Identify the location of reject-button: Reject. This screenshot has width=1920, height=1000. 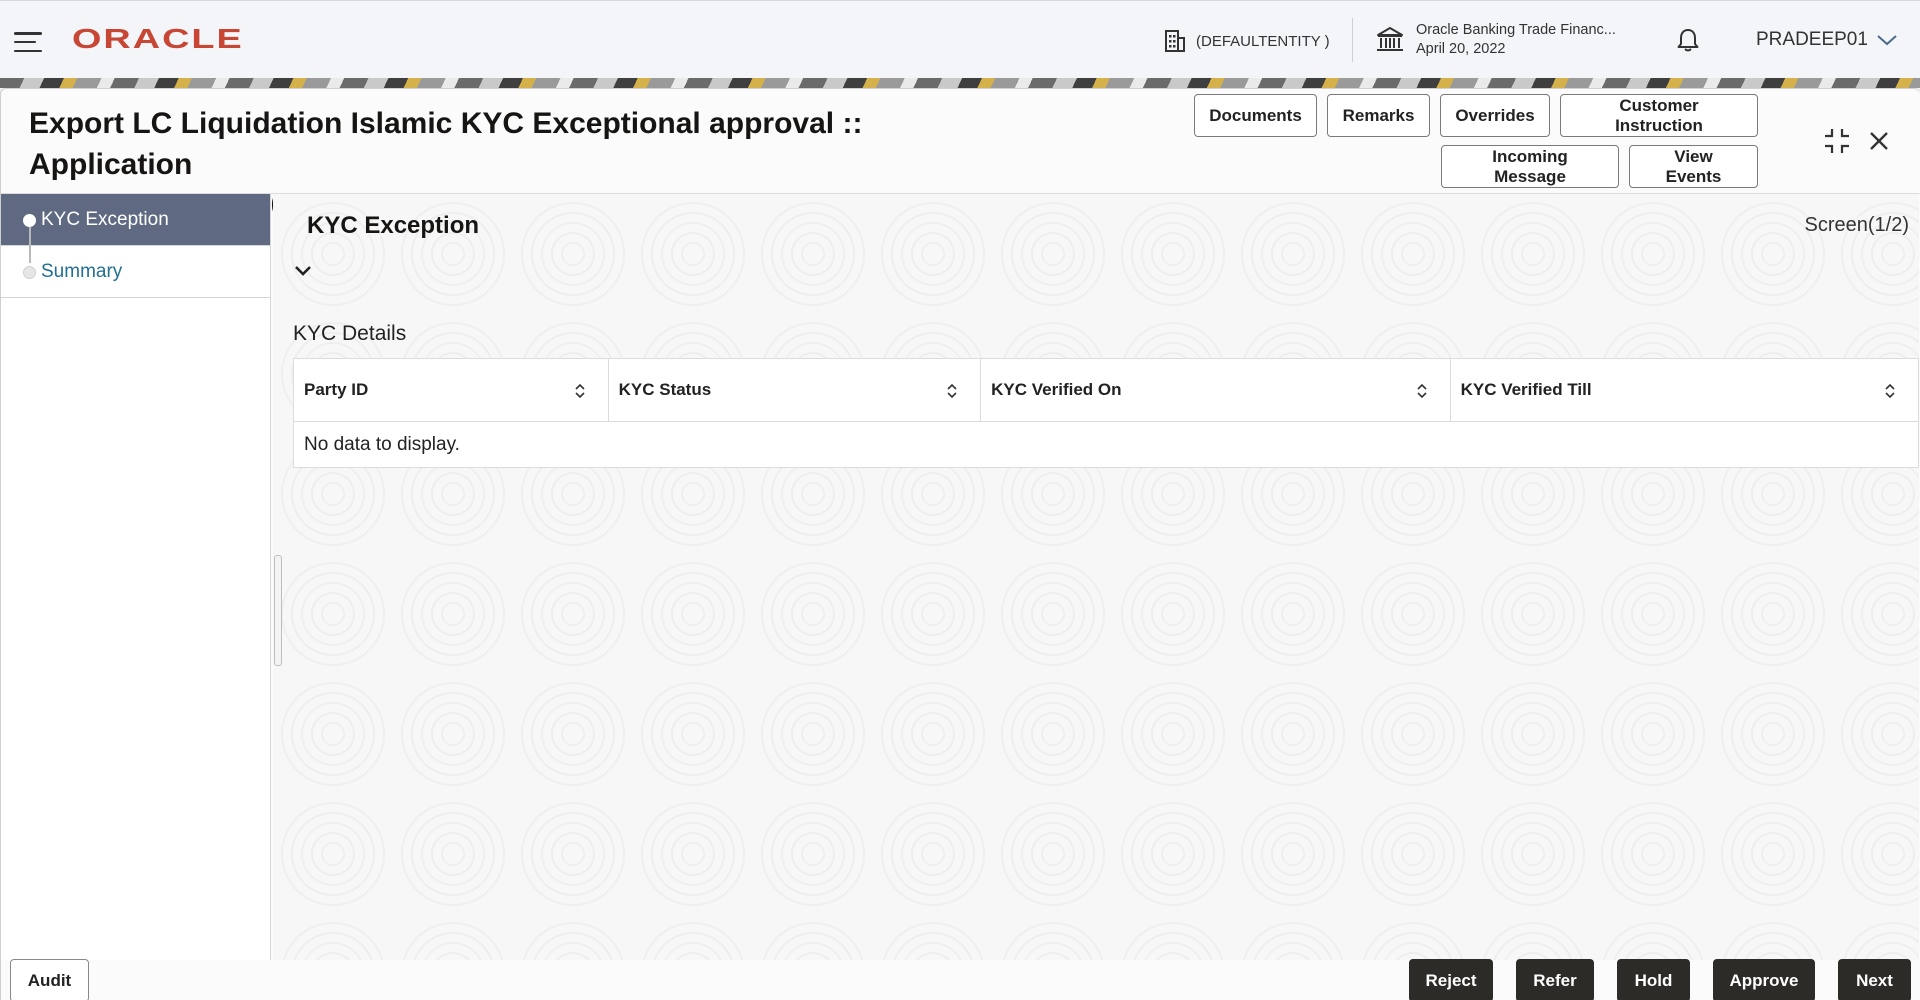
(1451, 979).